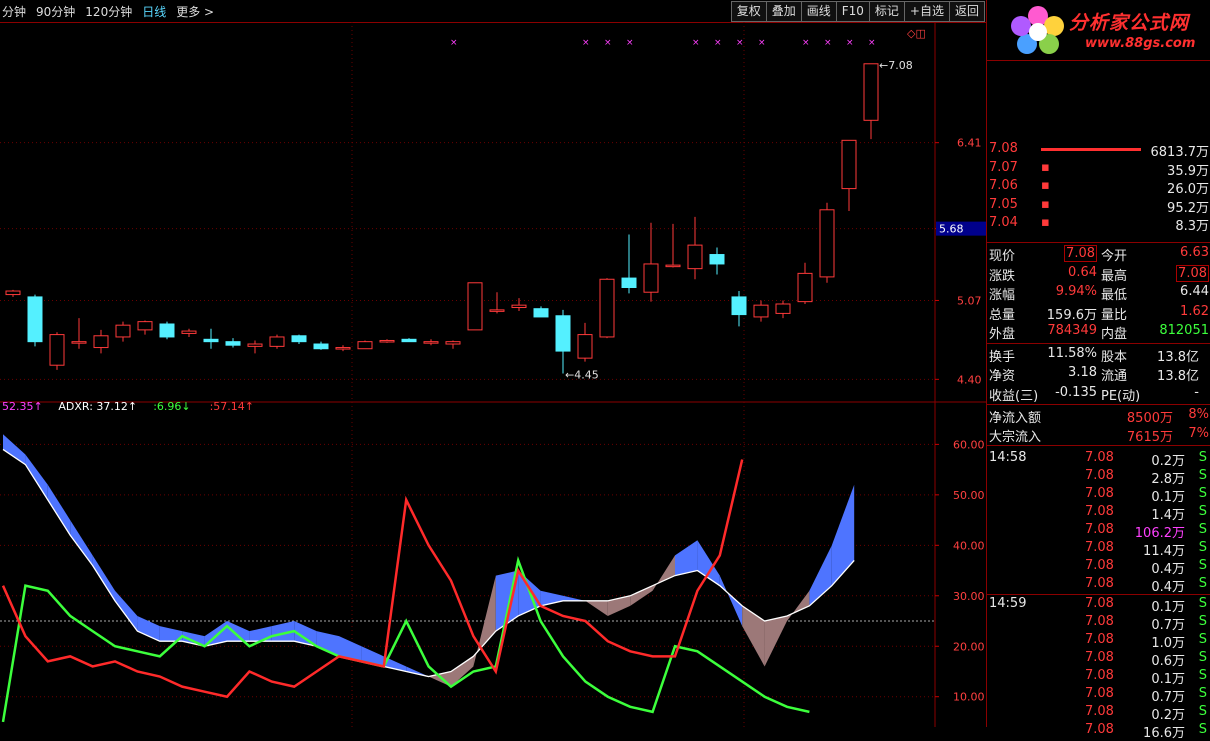 Image resolution: width=1210 pixels, height=741 pixels. What do you see at coordinates (1098, 459) in the screenshot?
I see `tick-row: 14:58 7.08 0.2万 S` at bounding box center [1098, 459].